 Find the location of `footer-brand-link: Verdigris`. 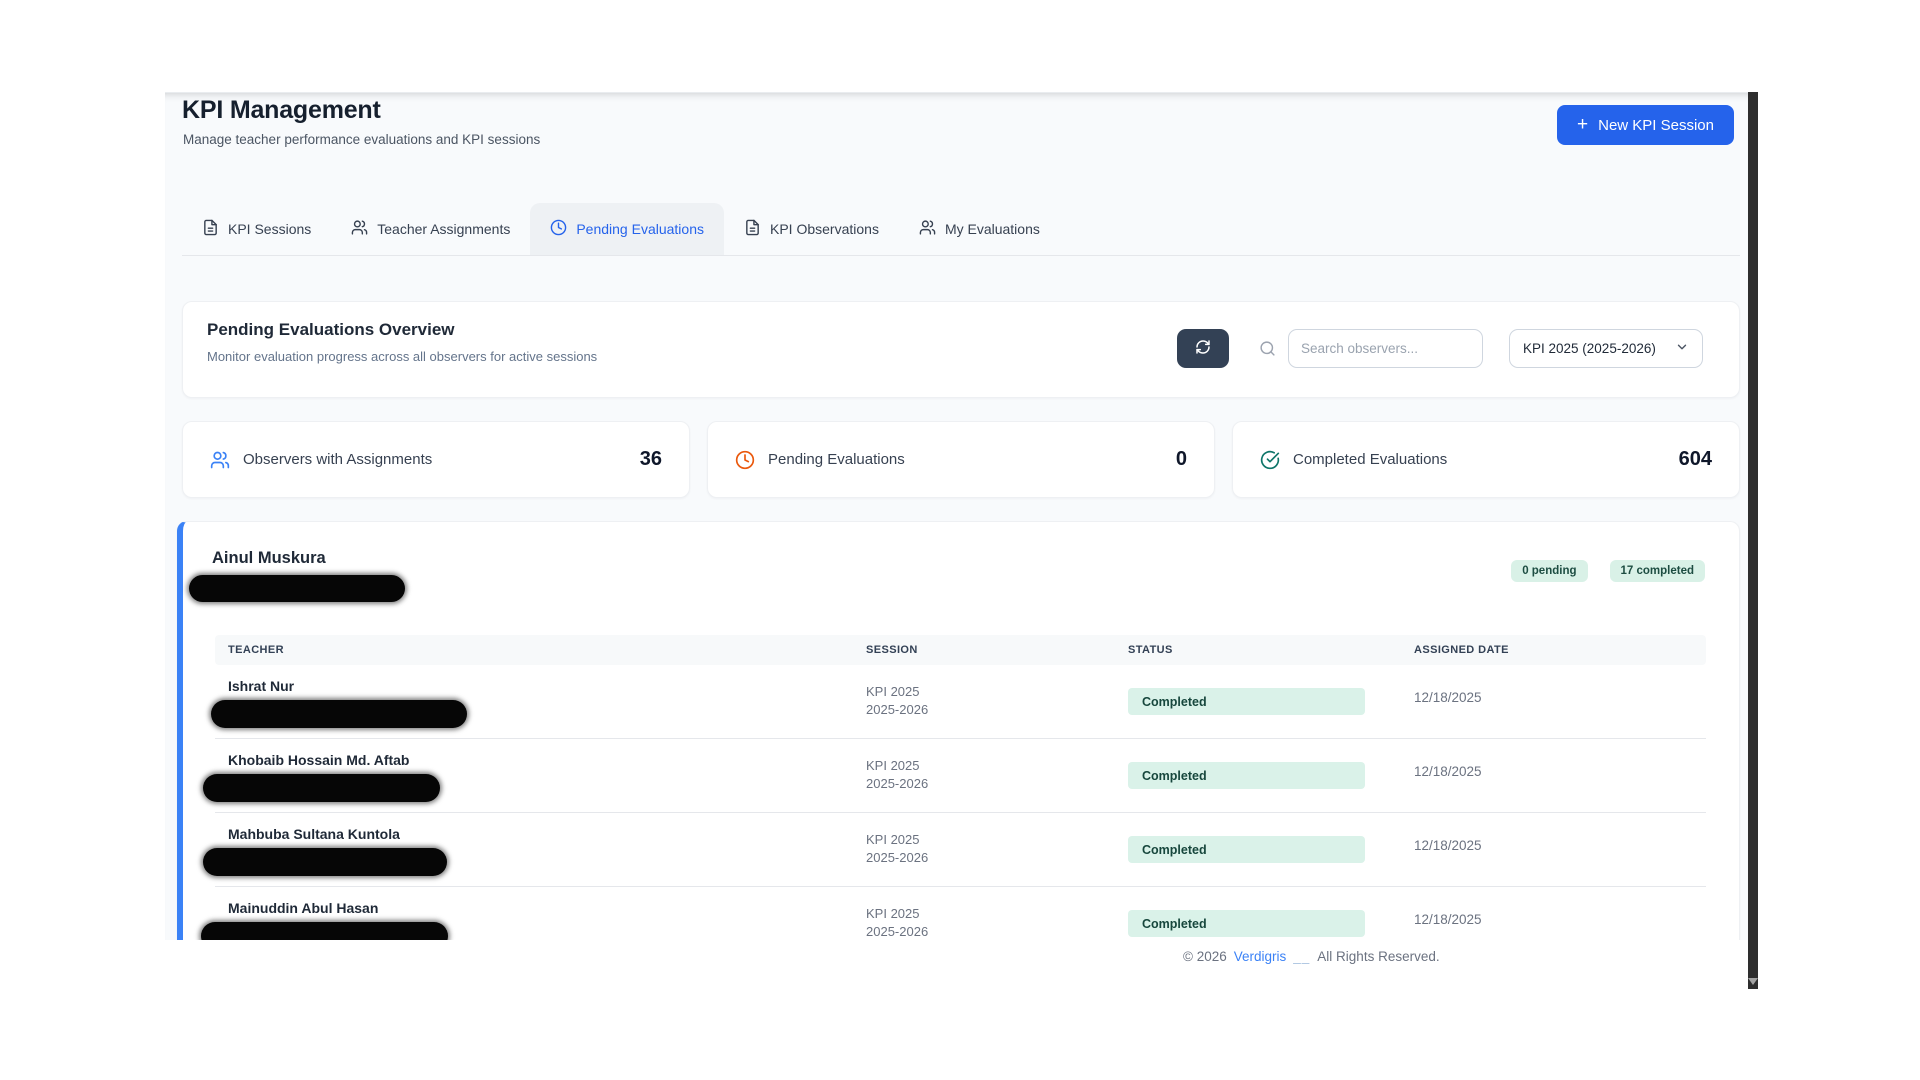

footer-brand-link: Verdigris is located at coordinates (1260, 956).